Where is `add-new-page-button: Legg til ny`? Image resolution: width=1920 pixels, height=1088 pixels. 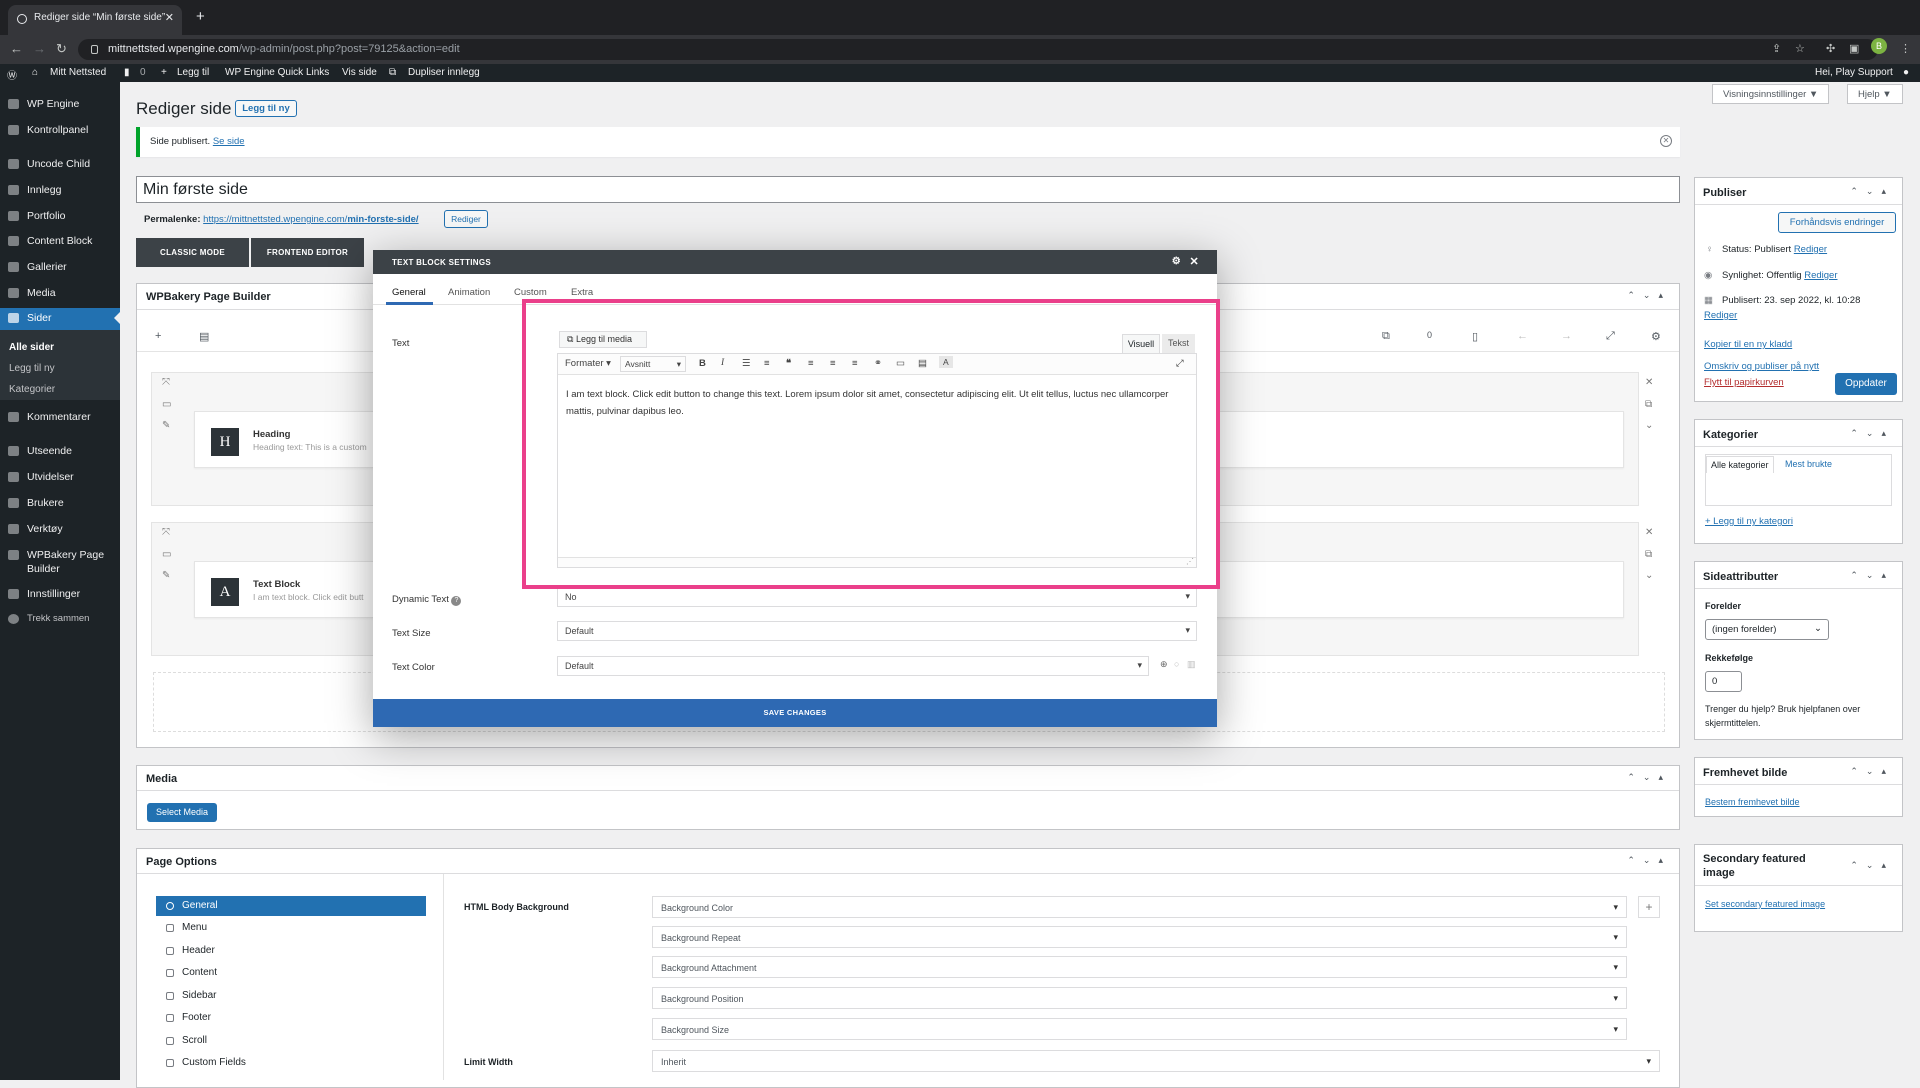 add-new-page-button: Legg til ny is located at coordinates (266, 108).